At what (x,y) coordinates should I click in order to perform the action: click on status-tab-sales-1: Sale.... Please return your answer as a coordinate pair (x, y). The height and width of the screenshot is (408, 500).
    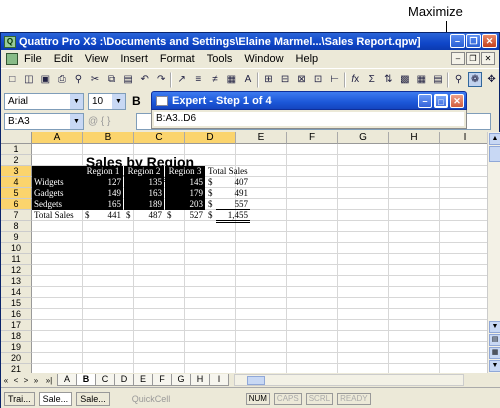
    Looking at the image, I should click on (55, 398).